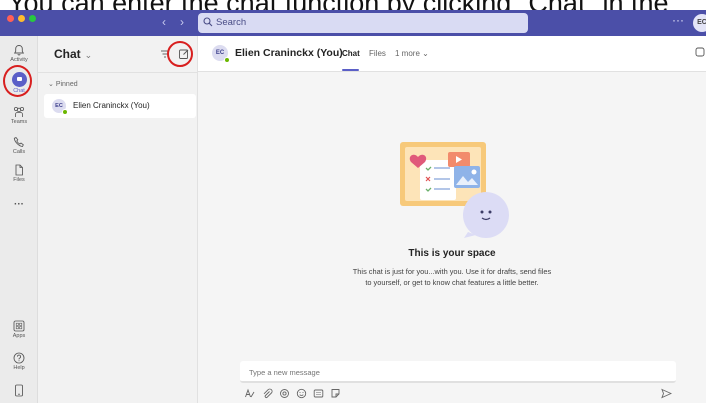 The width and height of the screenshot is (706, 403). I want to click on contact-name: Elien Craninckx (You), so click(111, 105).